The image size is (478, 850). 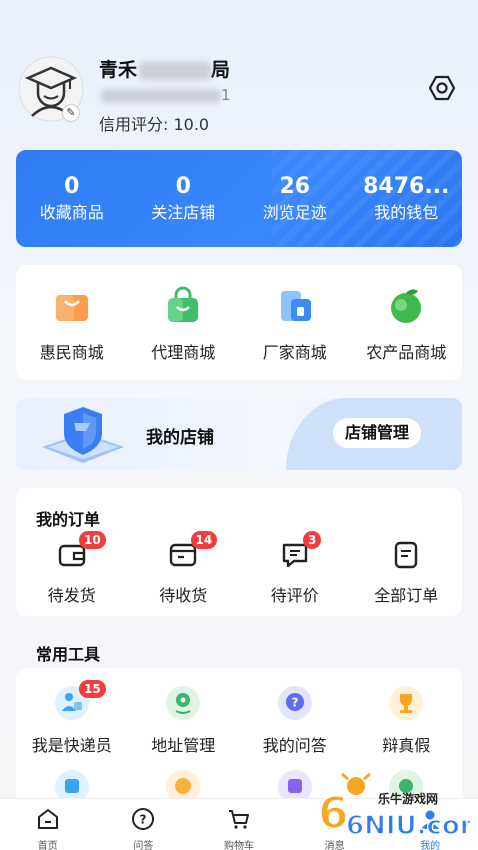 What do you see at coordinates (68, 654) in the screenshot?
I see `tools-title: 常用工具` at bounding box center [68, 654].